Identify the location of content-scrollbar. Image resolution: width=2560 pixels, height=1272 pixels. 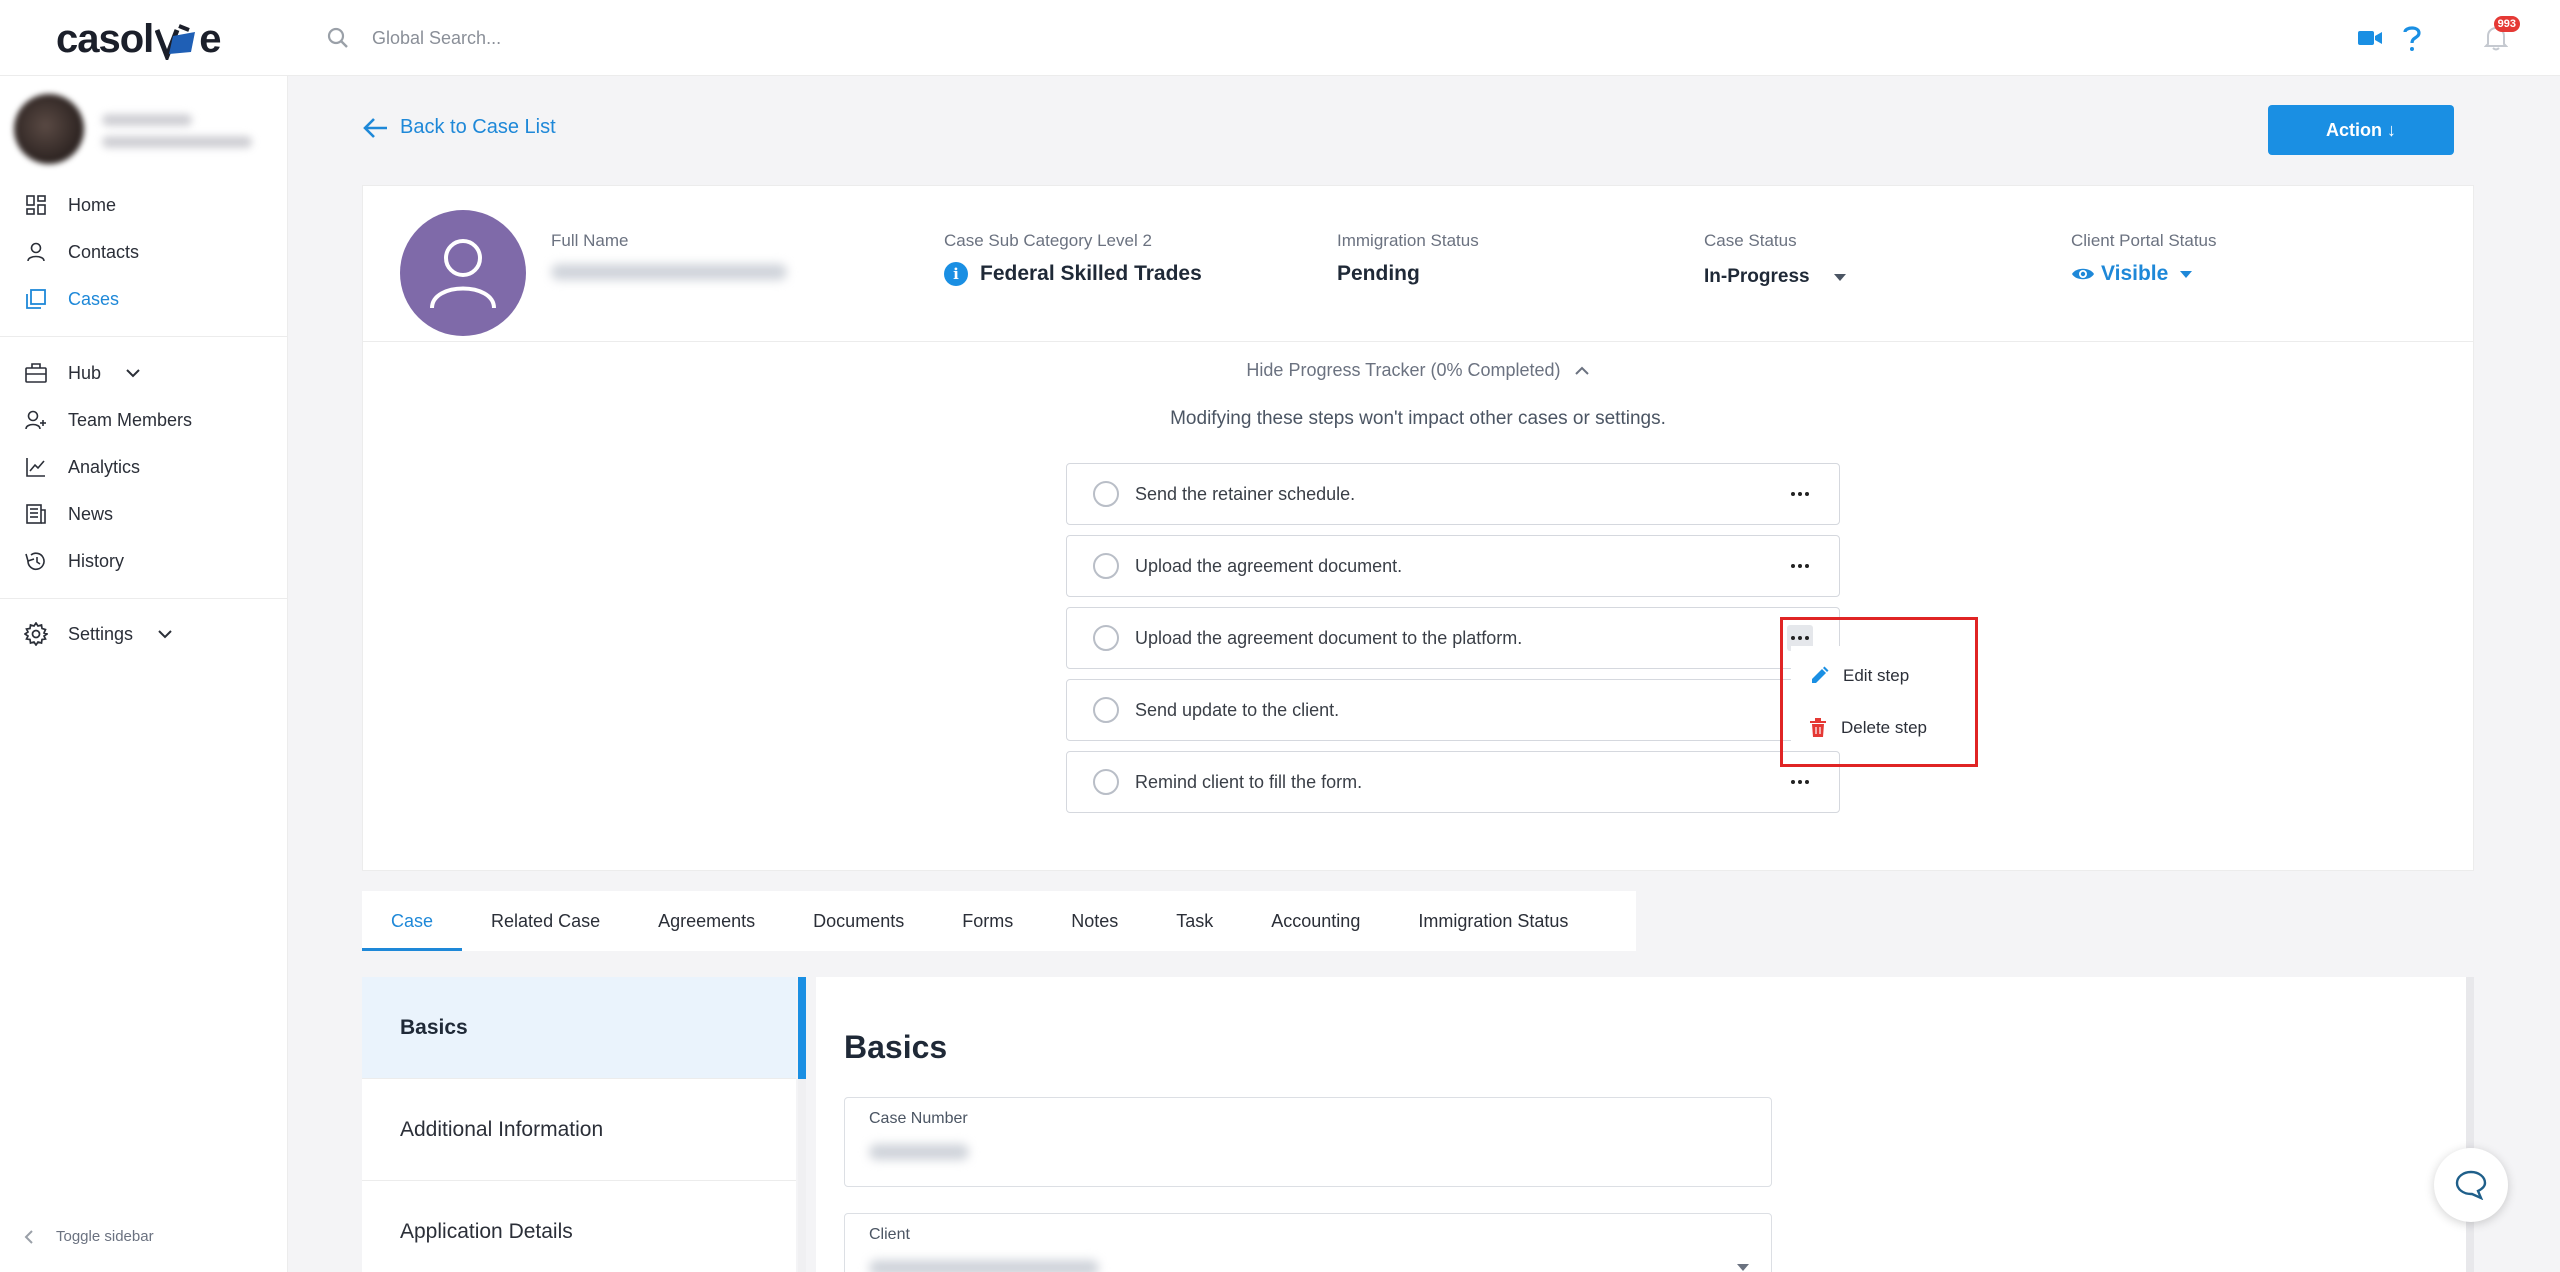
(2470, 1124).